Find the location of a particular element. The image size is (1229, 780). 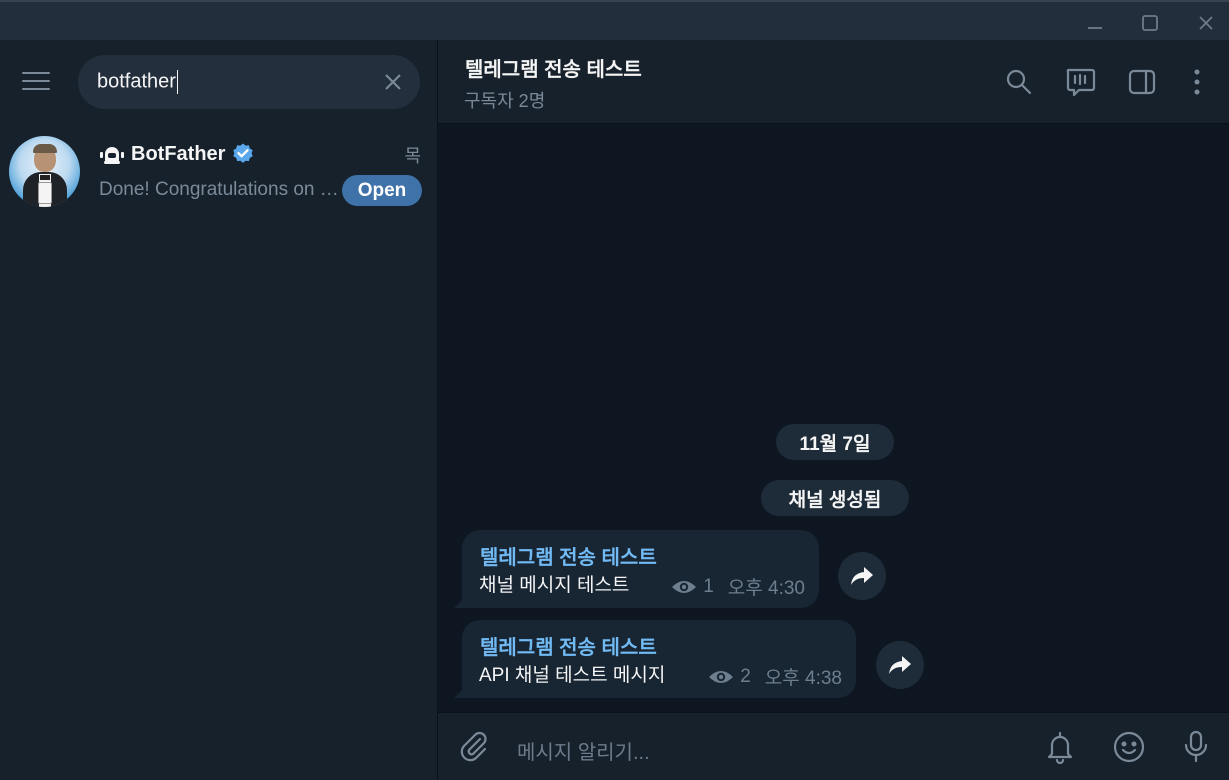

bell-icon is located at coordinates (1060, 747).